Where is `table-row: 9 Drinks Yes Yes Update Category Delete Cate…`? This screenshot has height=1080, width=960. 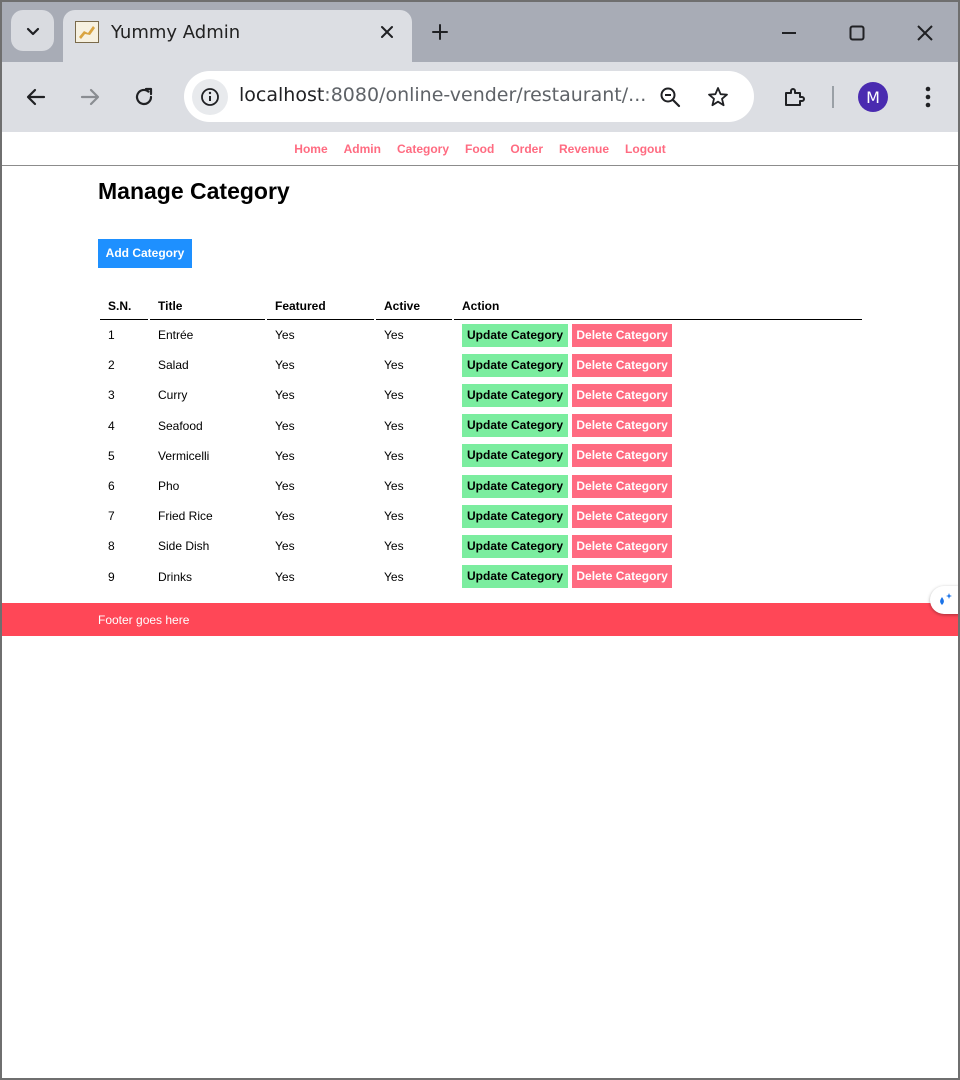 table-row: 9 Drinks Yes Yes Update Category Delete Cate… is located at coordinates (481, 577).